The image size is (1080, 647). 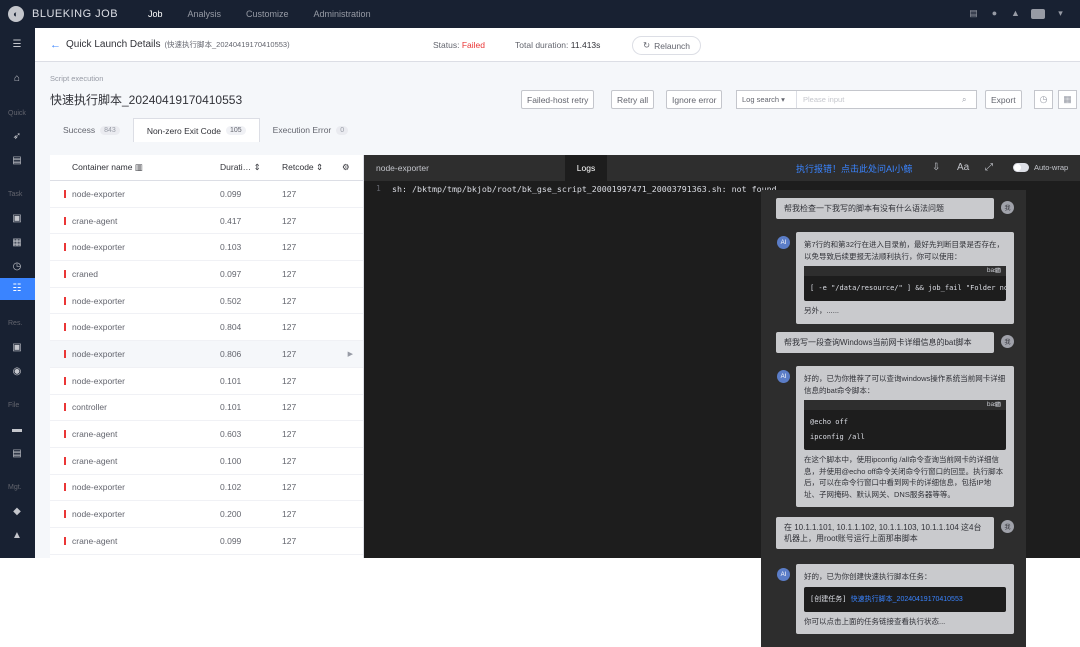 What do you see at coordinates (17, 430) in the screenshot?
I see `folder-icon: ▬` at bounding box center [17, 430].